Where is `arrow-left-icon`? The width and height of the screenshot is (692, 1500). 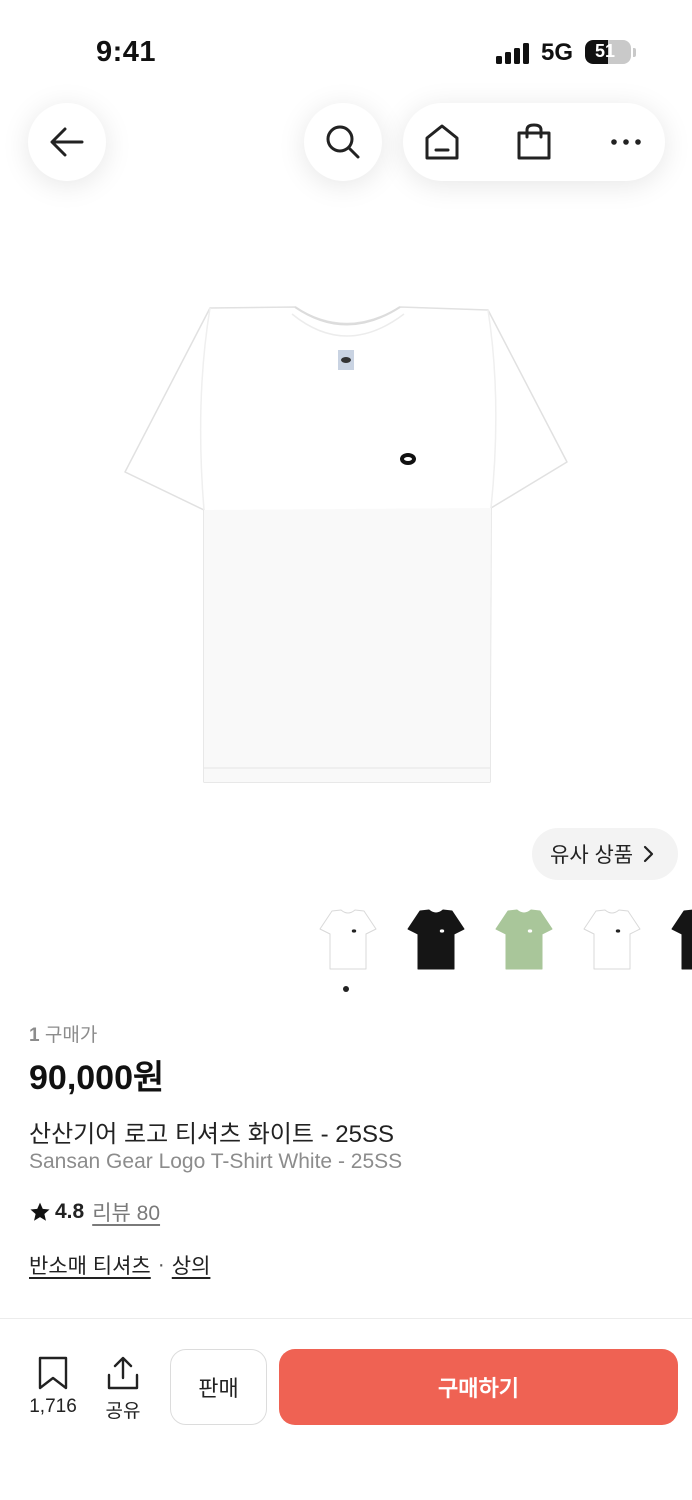 arrow-left-icon is located at coordinates (67, 142).